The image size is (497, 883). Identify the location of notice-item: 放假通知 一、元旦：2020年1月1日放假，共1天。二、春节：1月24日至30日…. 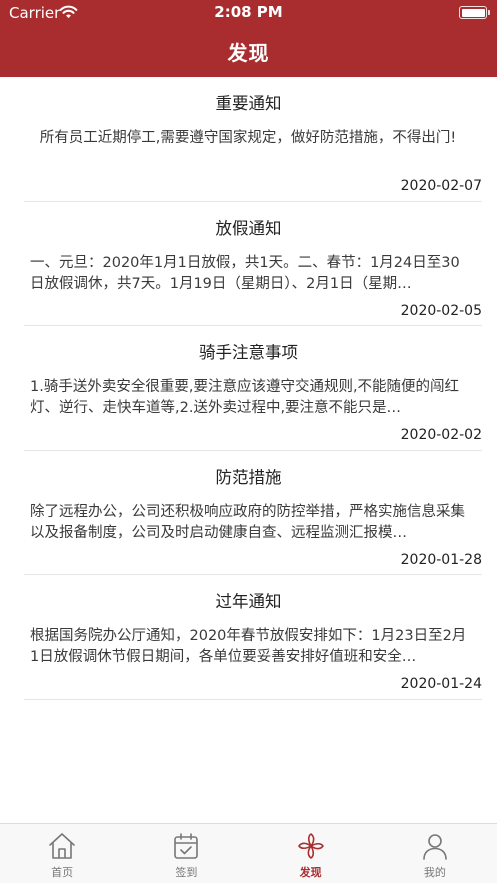
(253, 264).